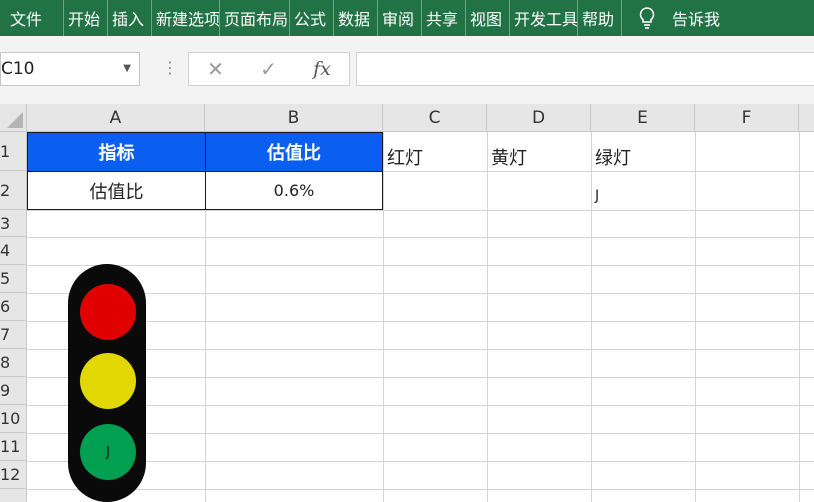  I want to click on tab-insert: 插入, so click(130, 18).